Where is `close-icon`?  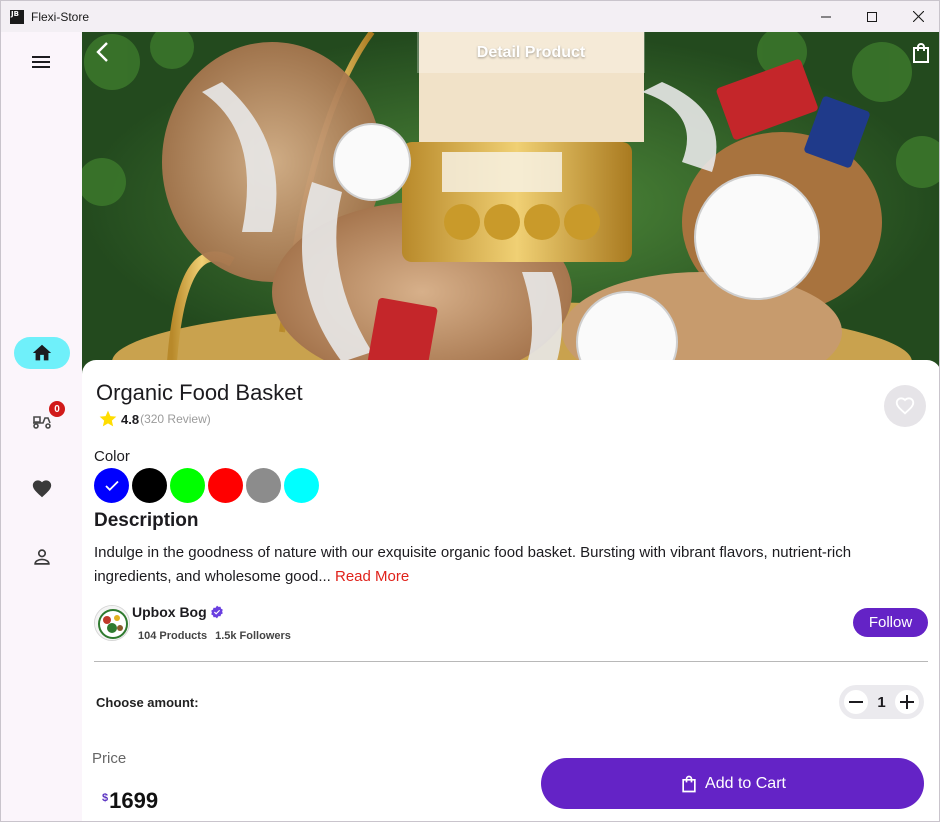
close-icon is located at coordinates (918, 16).